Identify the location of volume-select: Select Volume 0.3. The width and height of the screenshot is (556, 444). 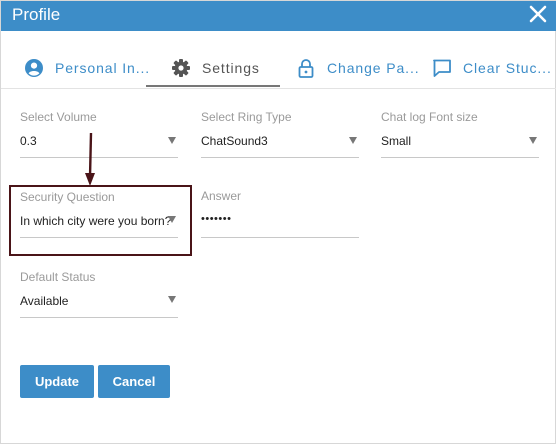
(99, 134).